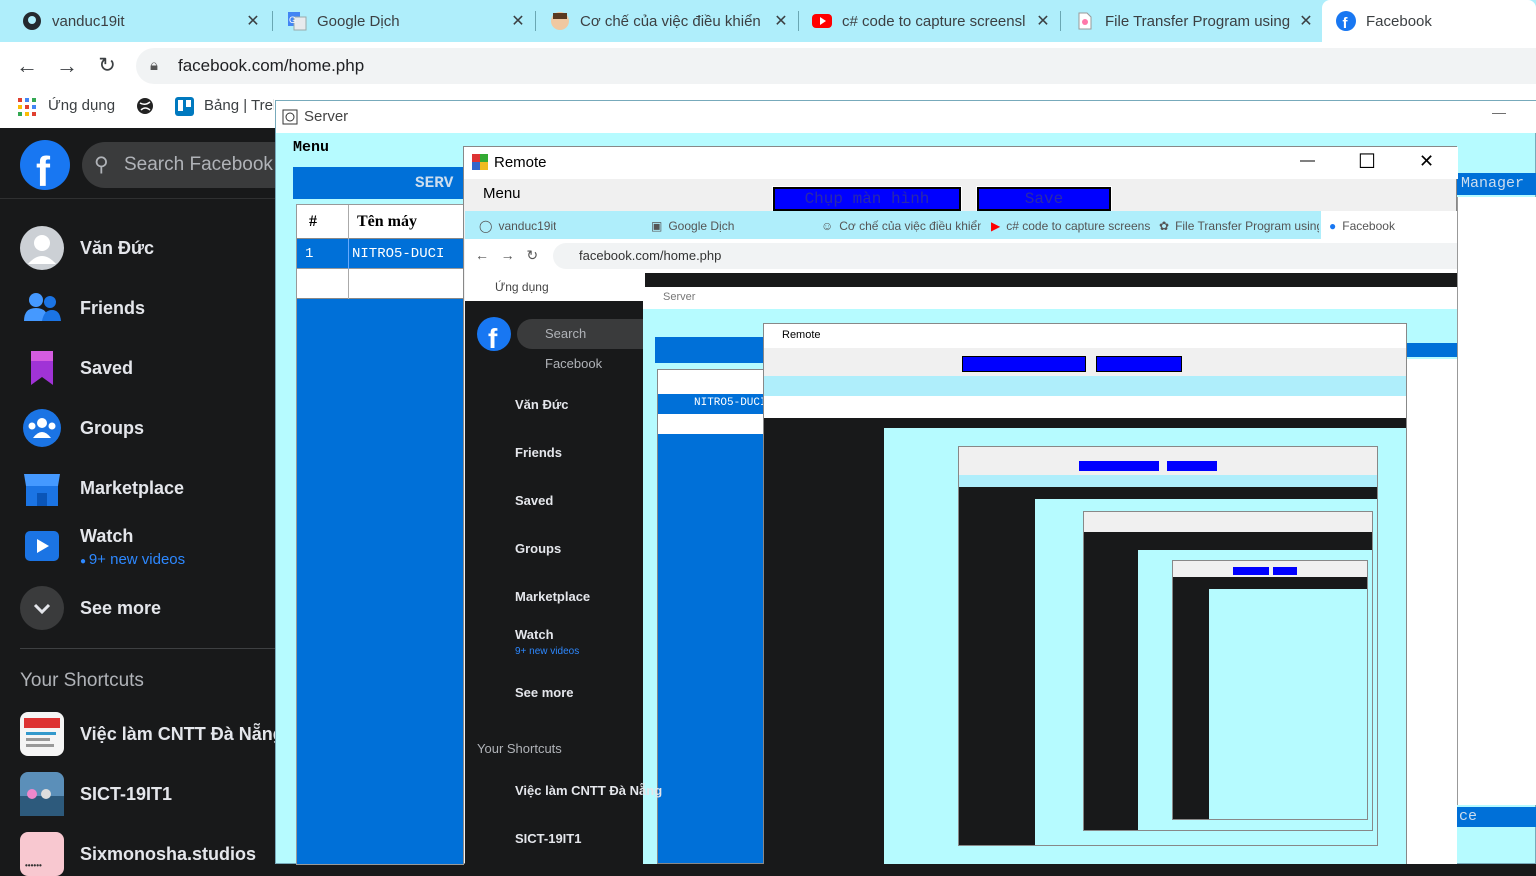  Describe the element at coordinates (1071, 226) in the screenshot. I see `captured-tab: ▶ c# code to capture screensl` at that location.